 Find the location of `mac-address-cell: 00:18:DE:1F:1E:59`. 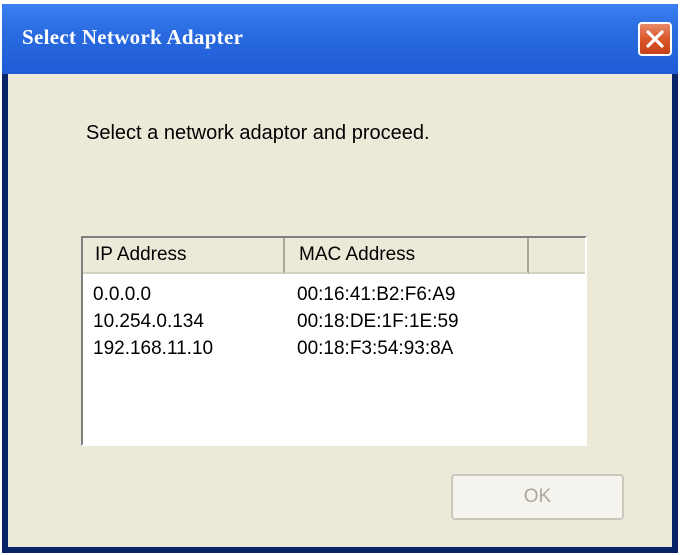

mac-address-cell: 00:18:DE:1F:1E:59 is located at coordinates (378, 321).